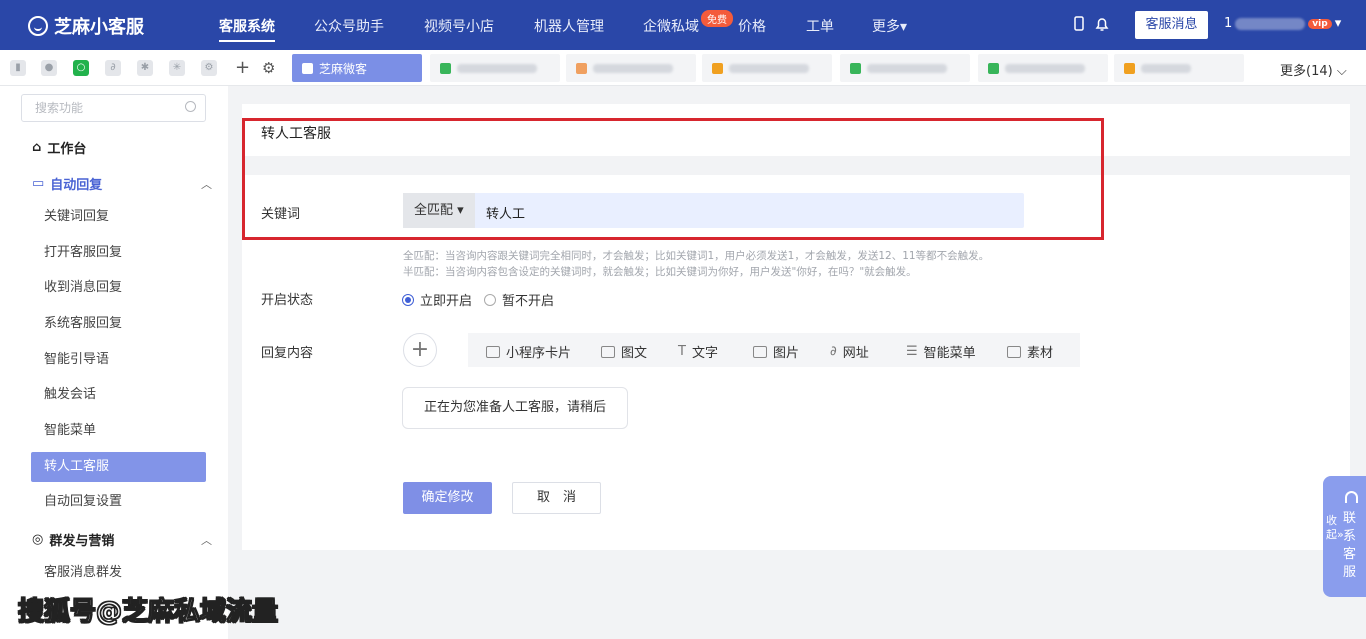 The width and height of the screenshot is (1366, 639). Describe the element at coordinates (209, 68) in the screenshot. I see `settings-app-icon: ⚙` at that location.